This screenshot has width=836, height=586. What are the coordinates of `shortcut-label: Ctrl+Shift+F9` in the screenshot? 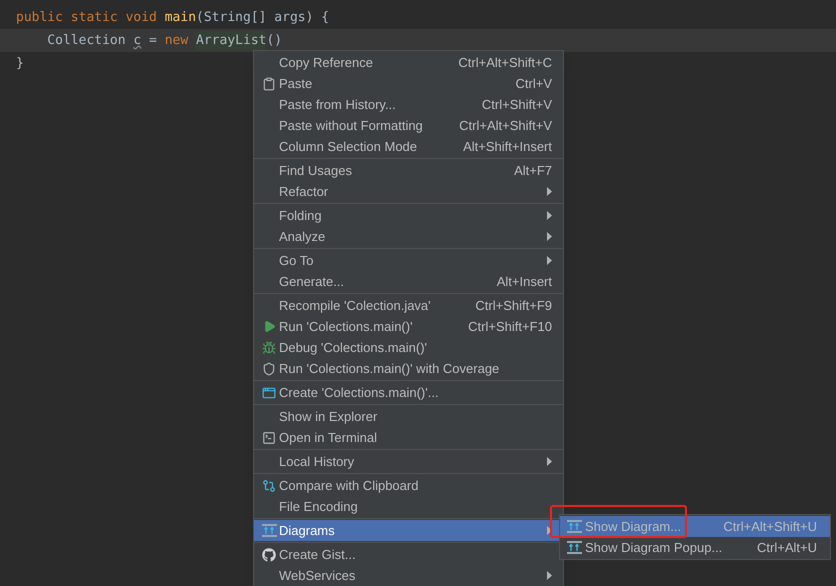 It's located at (513, 305).